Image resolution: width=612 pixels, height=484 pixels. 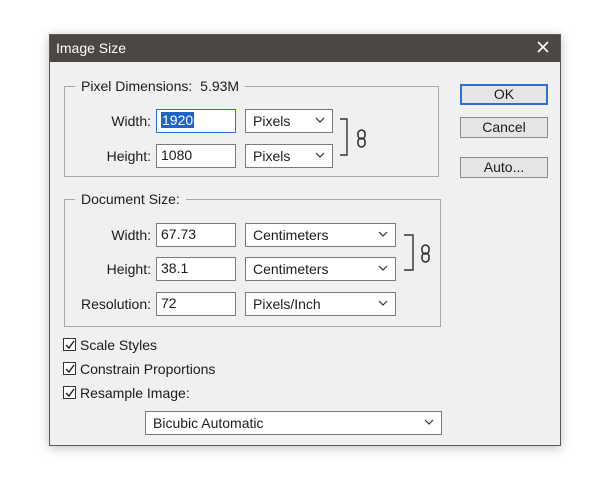 I want to click on resolution-input: 72, so click(x=196, y=304).